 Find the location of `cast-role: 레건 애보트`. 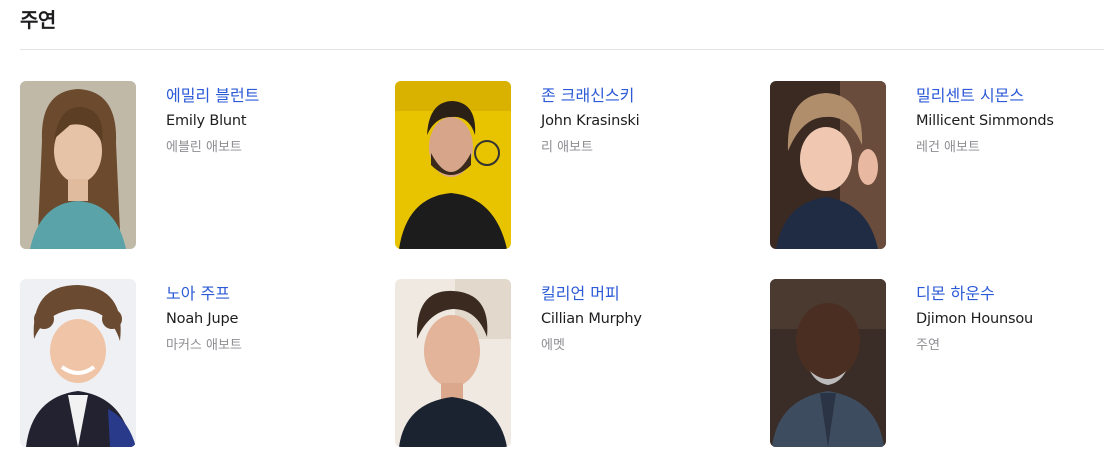

cast-role: 레건 애보트 is located at coordinates (948, 147).